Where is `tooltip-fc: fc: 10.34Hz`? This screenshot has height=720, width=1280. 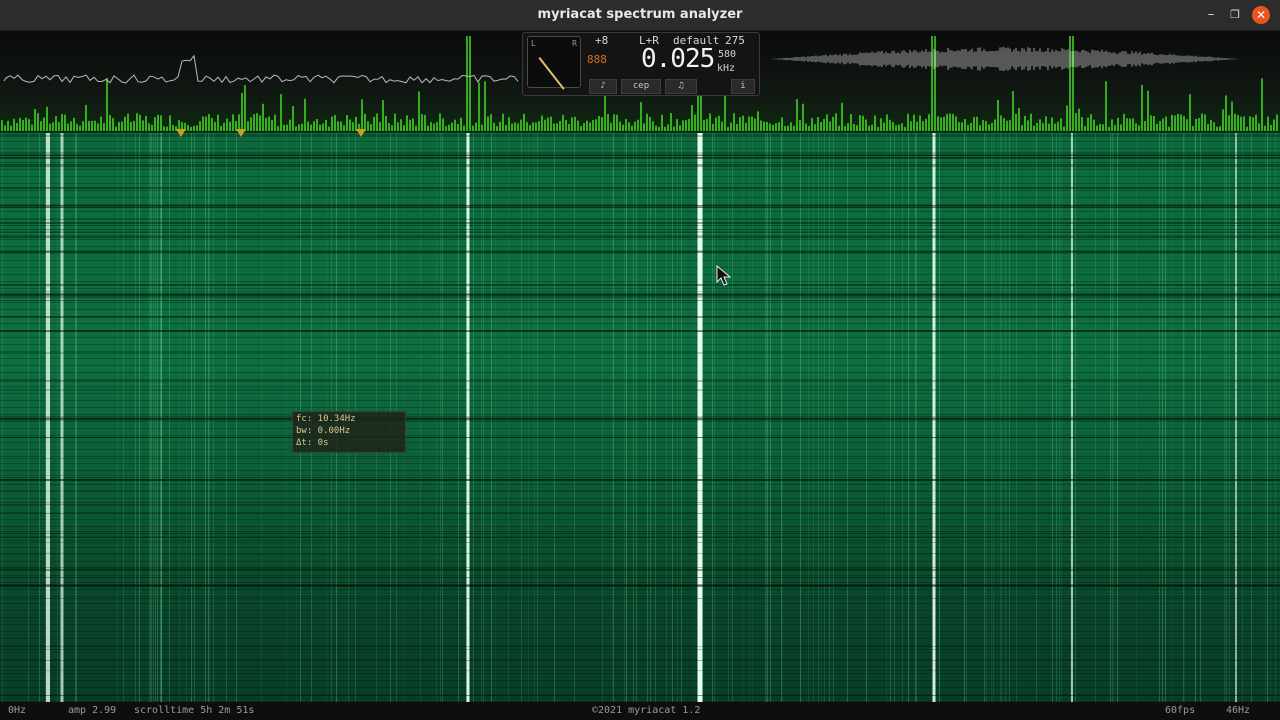
tooltip-fc: fc: 10.34Hz is located at coordinates (326, 419).